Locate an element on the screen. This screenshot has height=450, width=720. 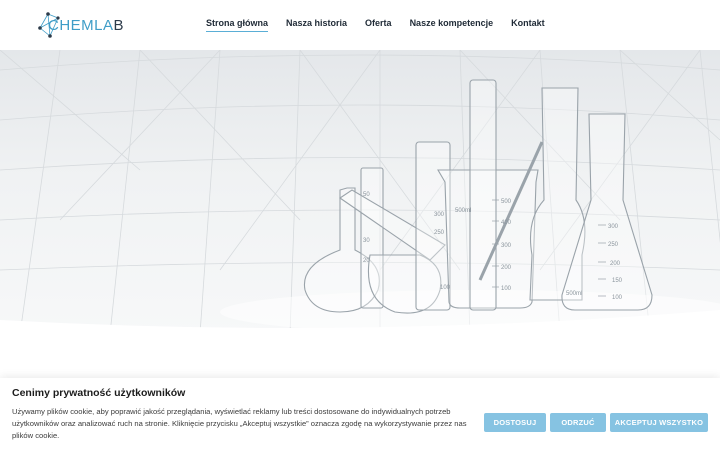
nav-item-competences: Nasze kompetencje is located at coordinates (452, 25).